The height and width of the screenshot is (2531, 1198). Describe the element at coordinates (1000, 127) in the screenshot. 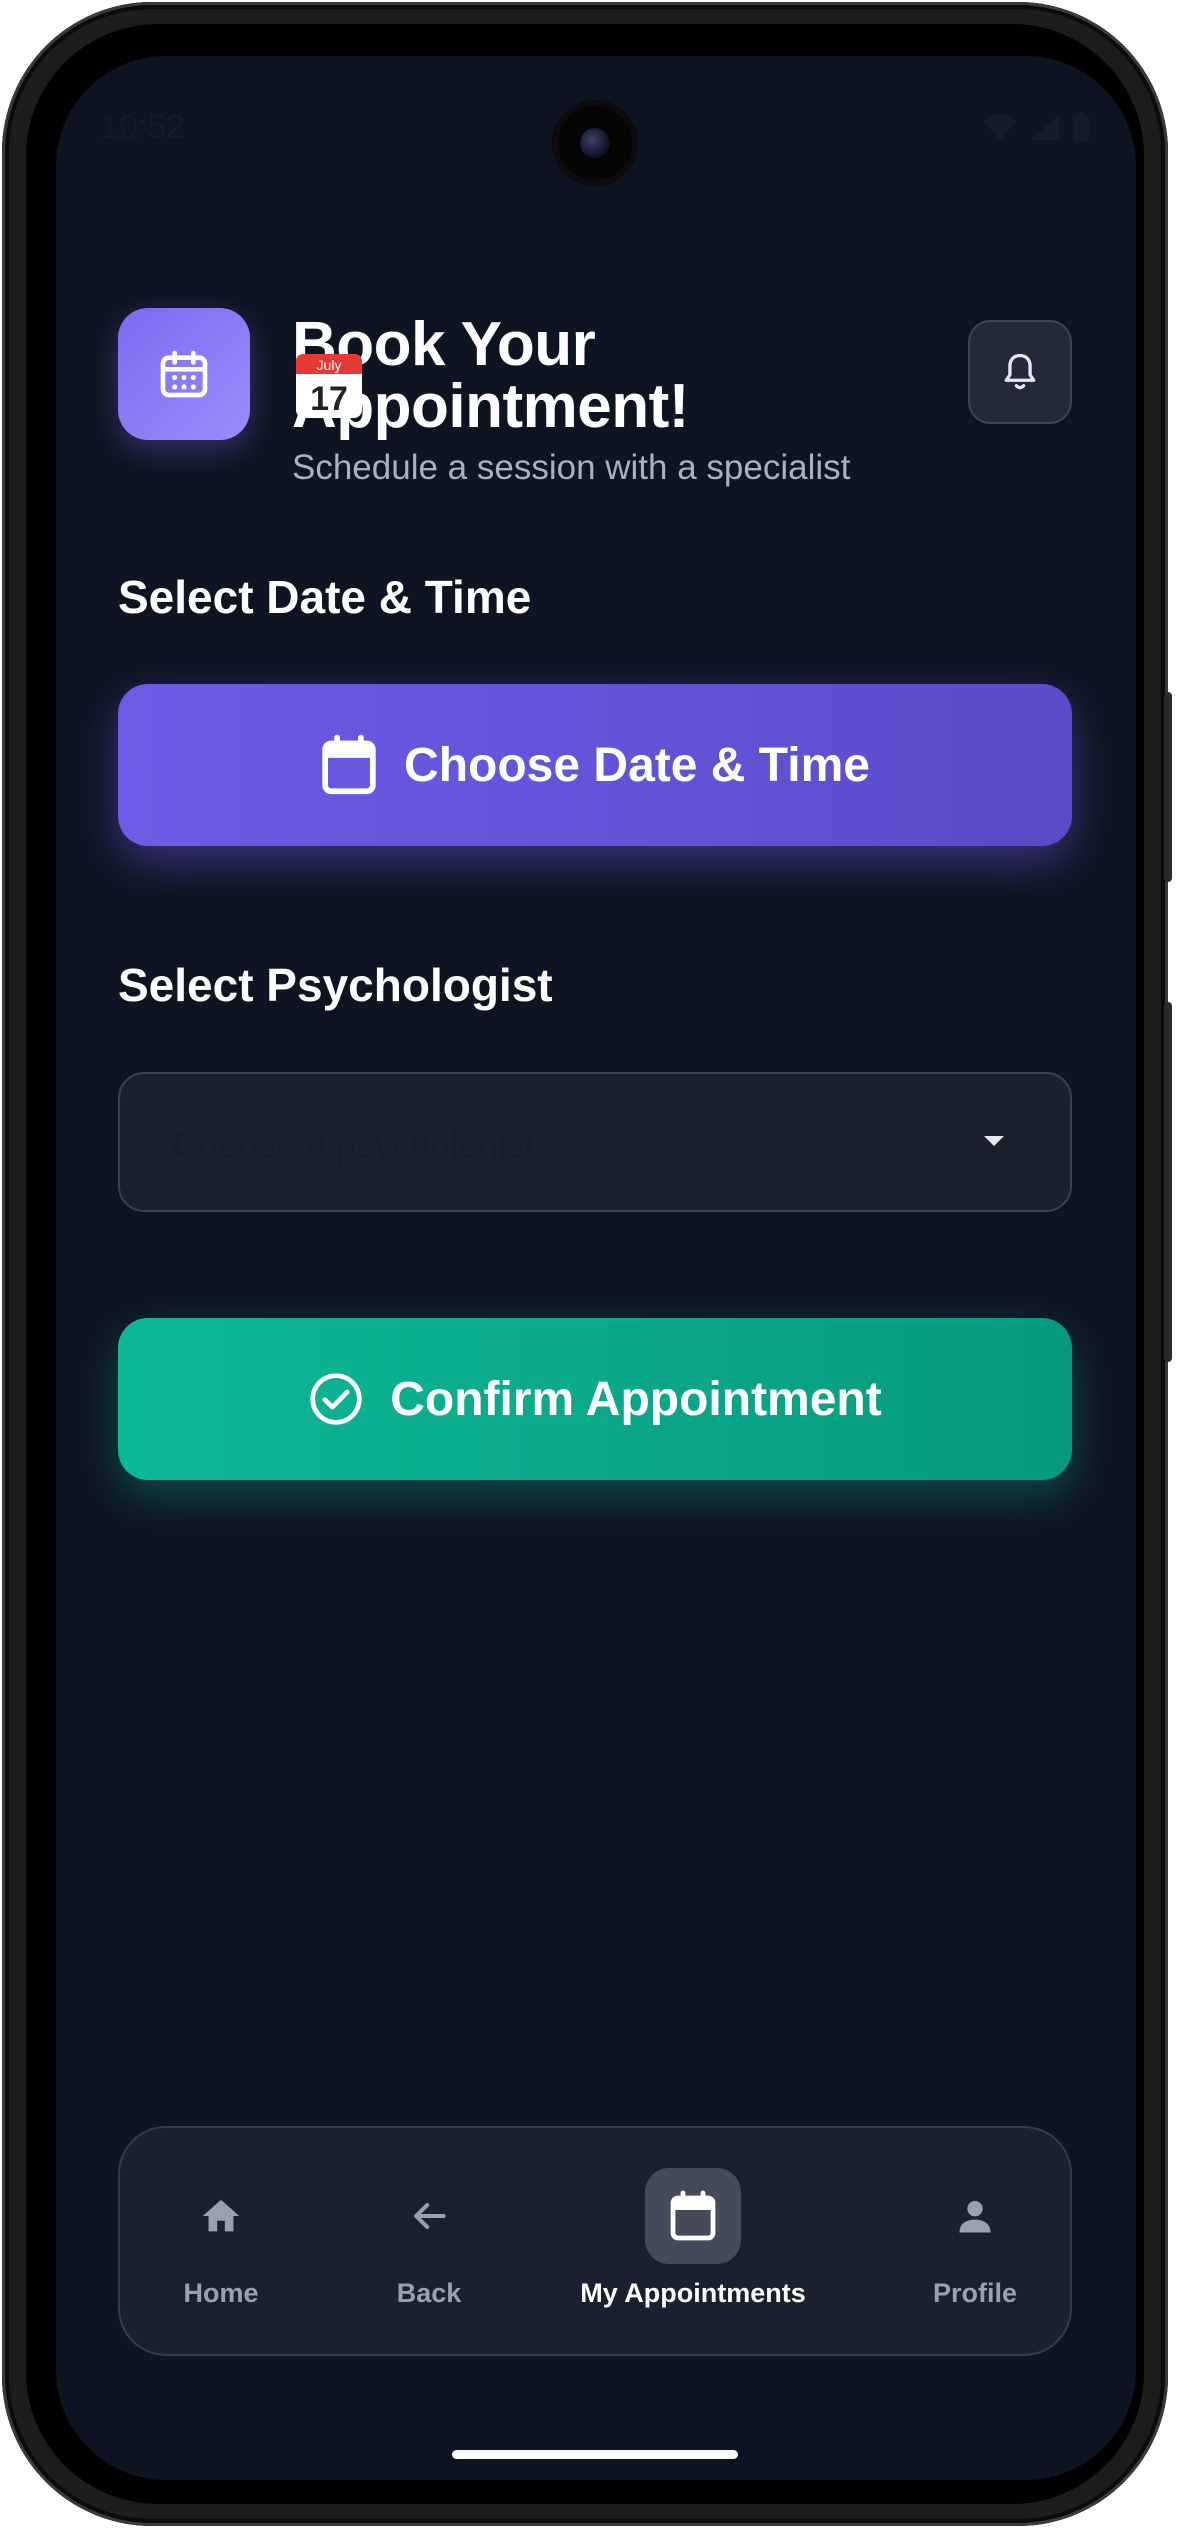

I see `wifi-icon` at that location.